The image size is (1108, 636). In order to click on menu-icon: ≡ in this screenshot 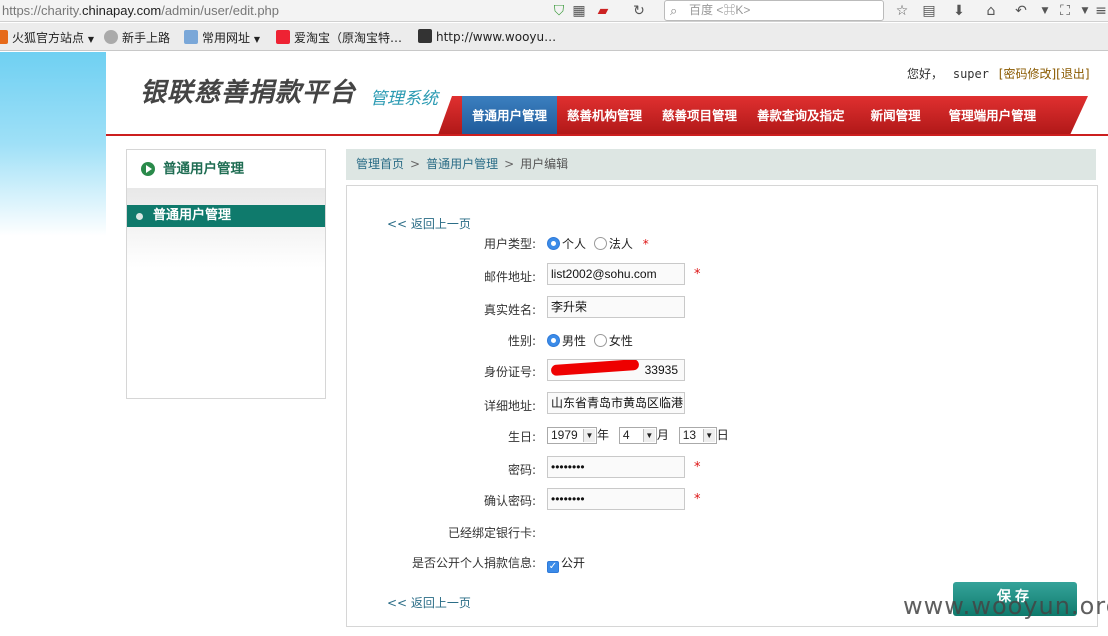, I will do `click(1100, 11)`.